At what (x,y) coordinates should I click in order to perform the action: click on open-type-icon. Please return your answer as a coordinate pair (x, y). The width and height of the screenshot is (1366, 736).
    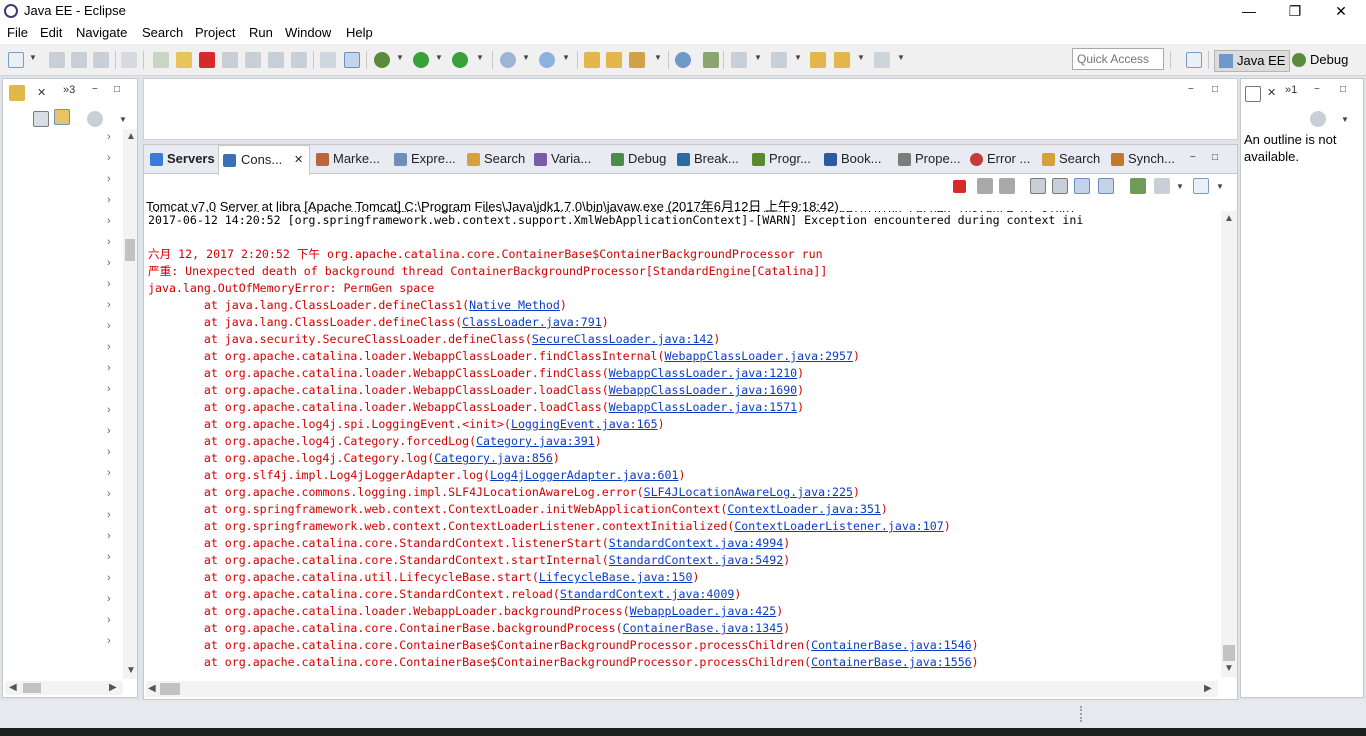
    Looking at the image, I should click on (592, 60).